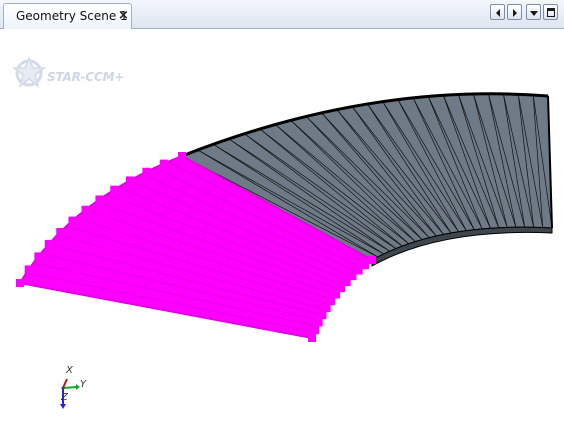  Describe the element at coordinates (533, 12) in the screenshot. I see `dropdown-icon` at that location.